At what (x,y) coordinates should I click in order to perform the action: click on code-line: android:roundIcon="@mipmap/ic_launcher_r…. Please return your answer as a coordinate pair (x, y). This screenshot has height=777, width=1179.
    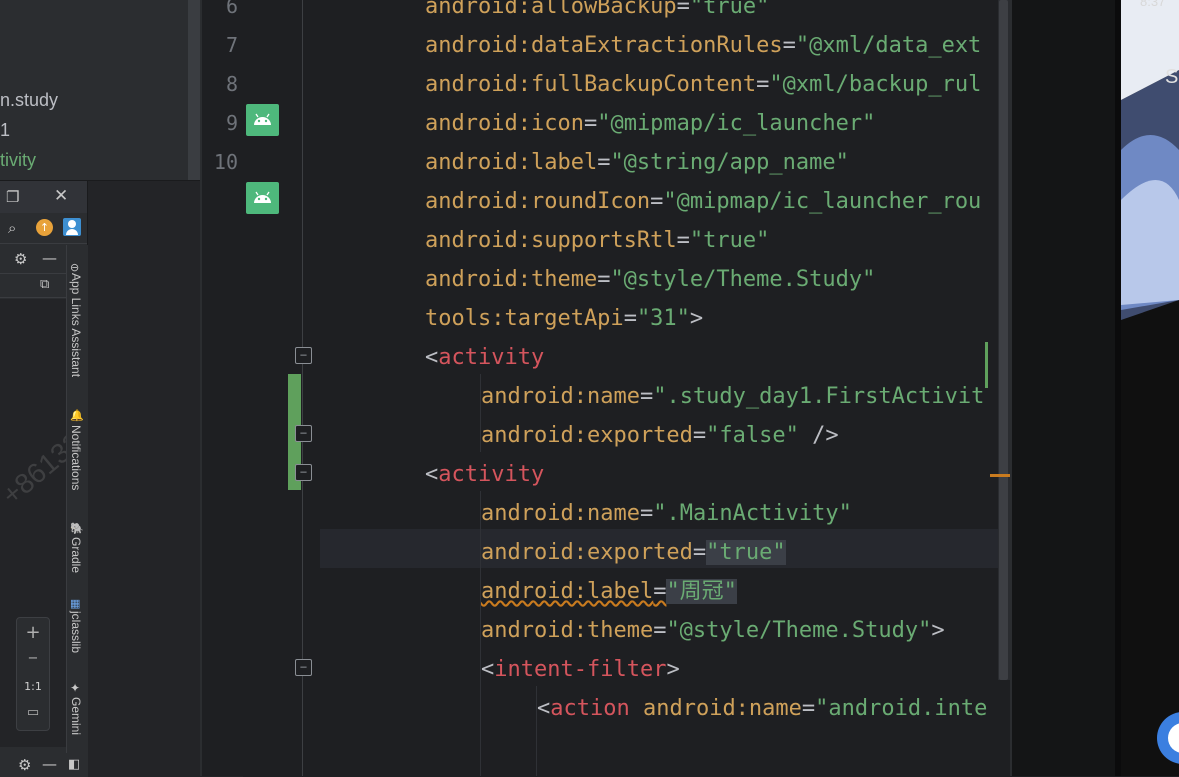
    Looking at the image, I should click on (718, 201).